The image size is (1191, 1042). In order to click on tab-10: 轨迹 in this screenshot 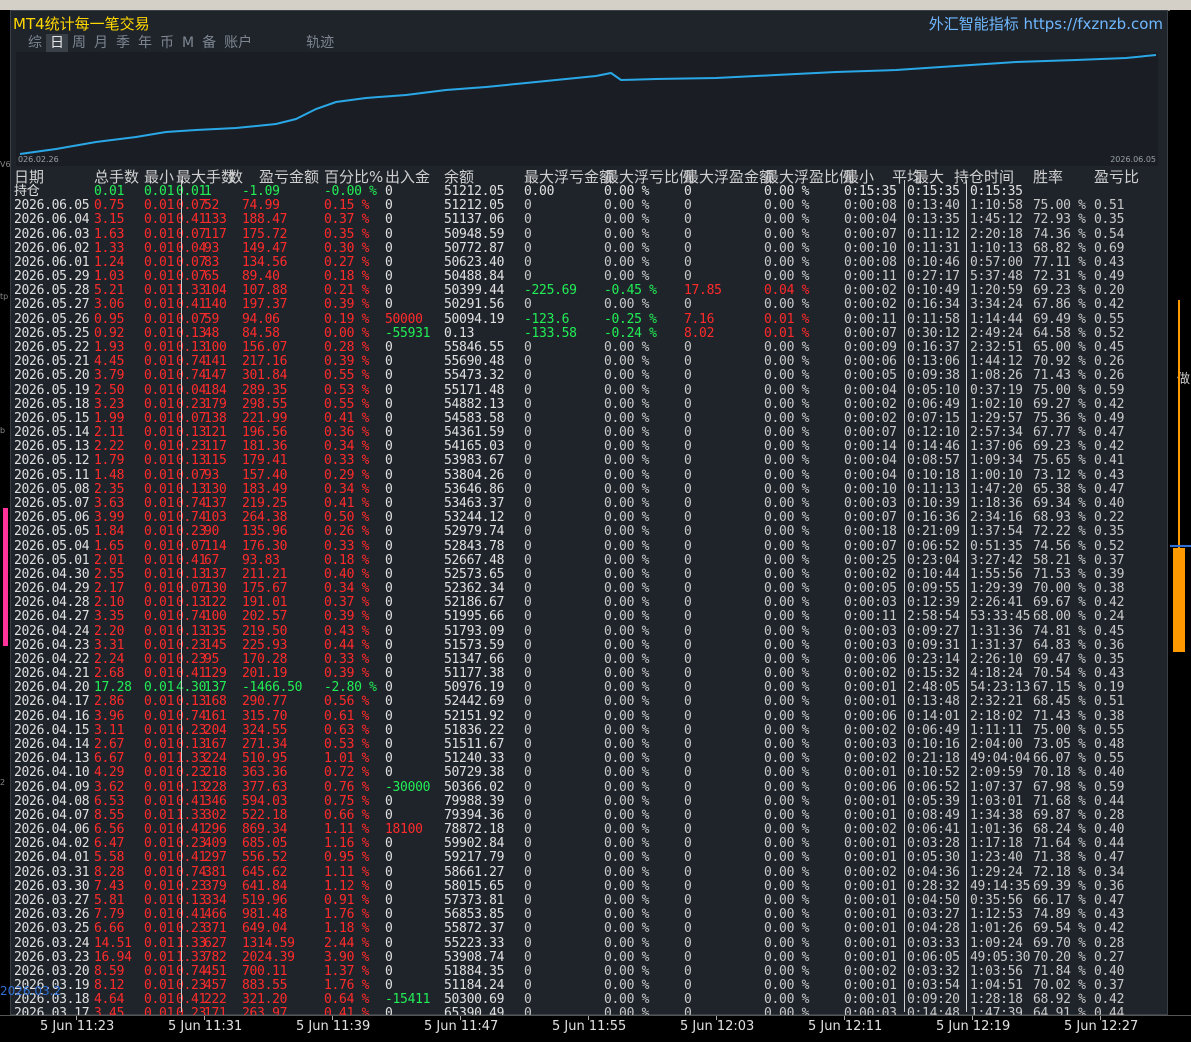, I will do `click(320, 43)`.